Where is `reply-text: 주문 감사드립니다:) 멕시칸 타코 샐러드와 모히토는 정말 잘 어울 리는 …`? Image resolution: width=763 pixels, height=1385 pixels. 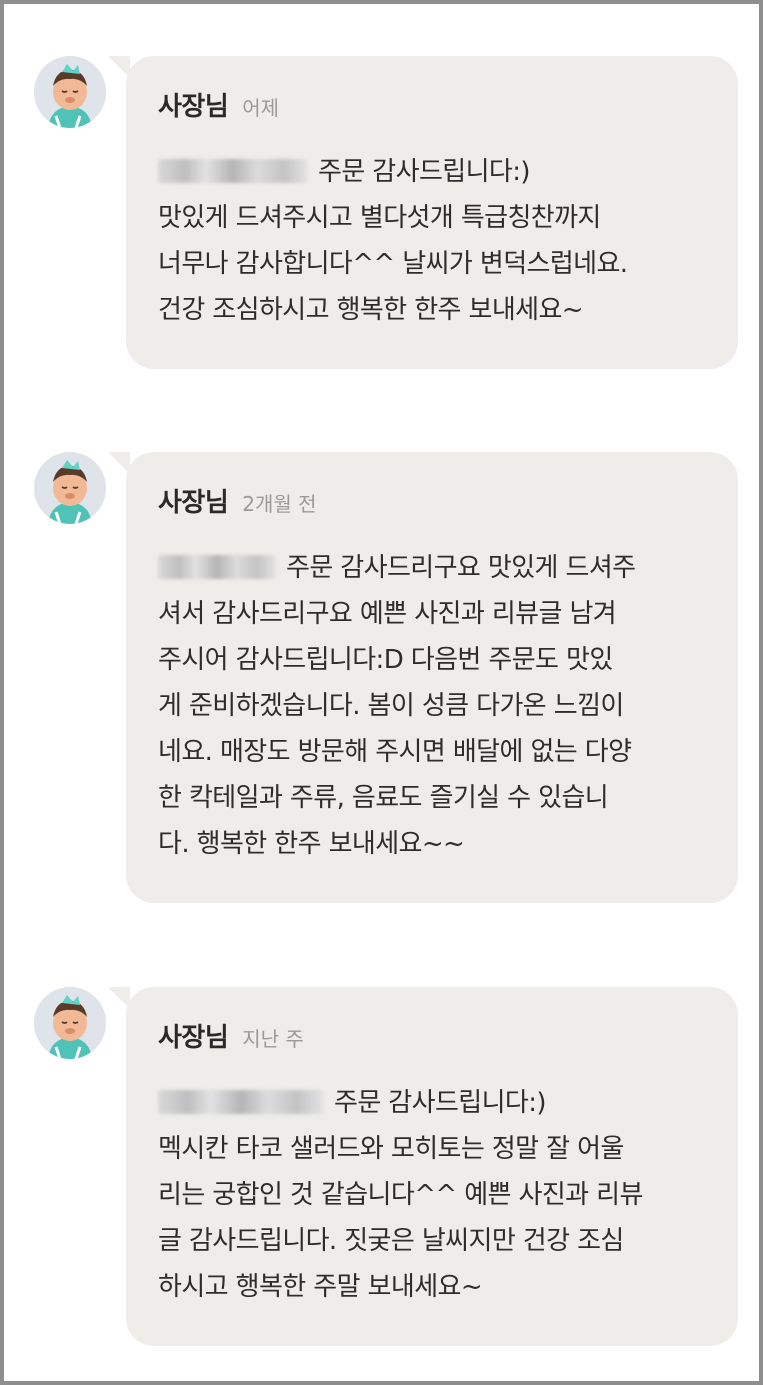
reply-text: 주문 감사드립니다:) 멕시칸 타코 샐러드와 모히토는 정말 잘 어울 리는 … is located at coordinates (431, 1195).